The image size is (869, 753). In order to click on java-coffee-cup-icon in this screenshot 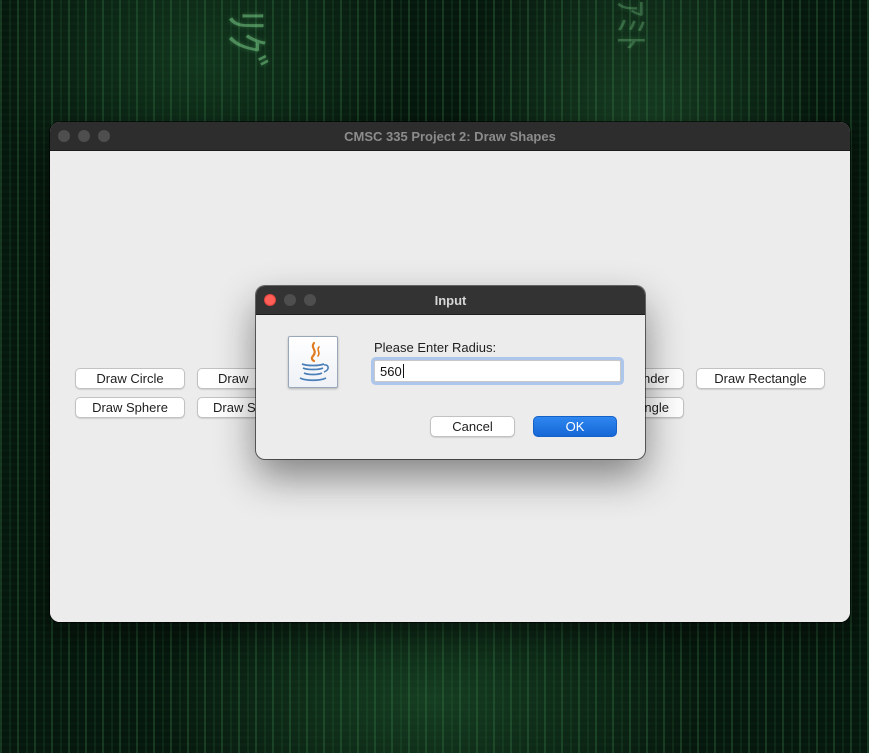, I will do `click(313, 362)`.